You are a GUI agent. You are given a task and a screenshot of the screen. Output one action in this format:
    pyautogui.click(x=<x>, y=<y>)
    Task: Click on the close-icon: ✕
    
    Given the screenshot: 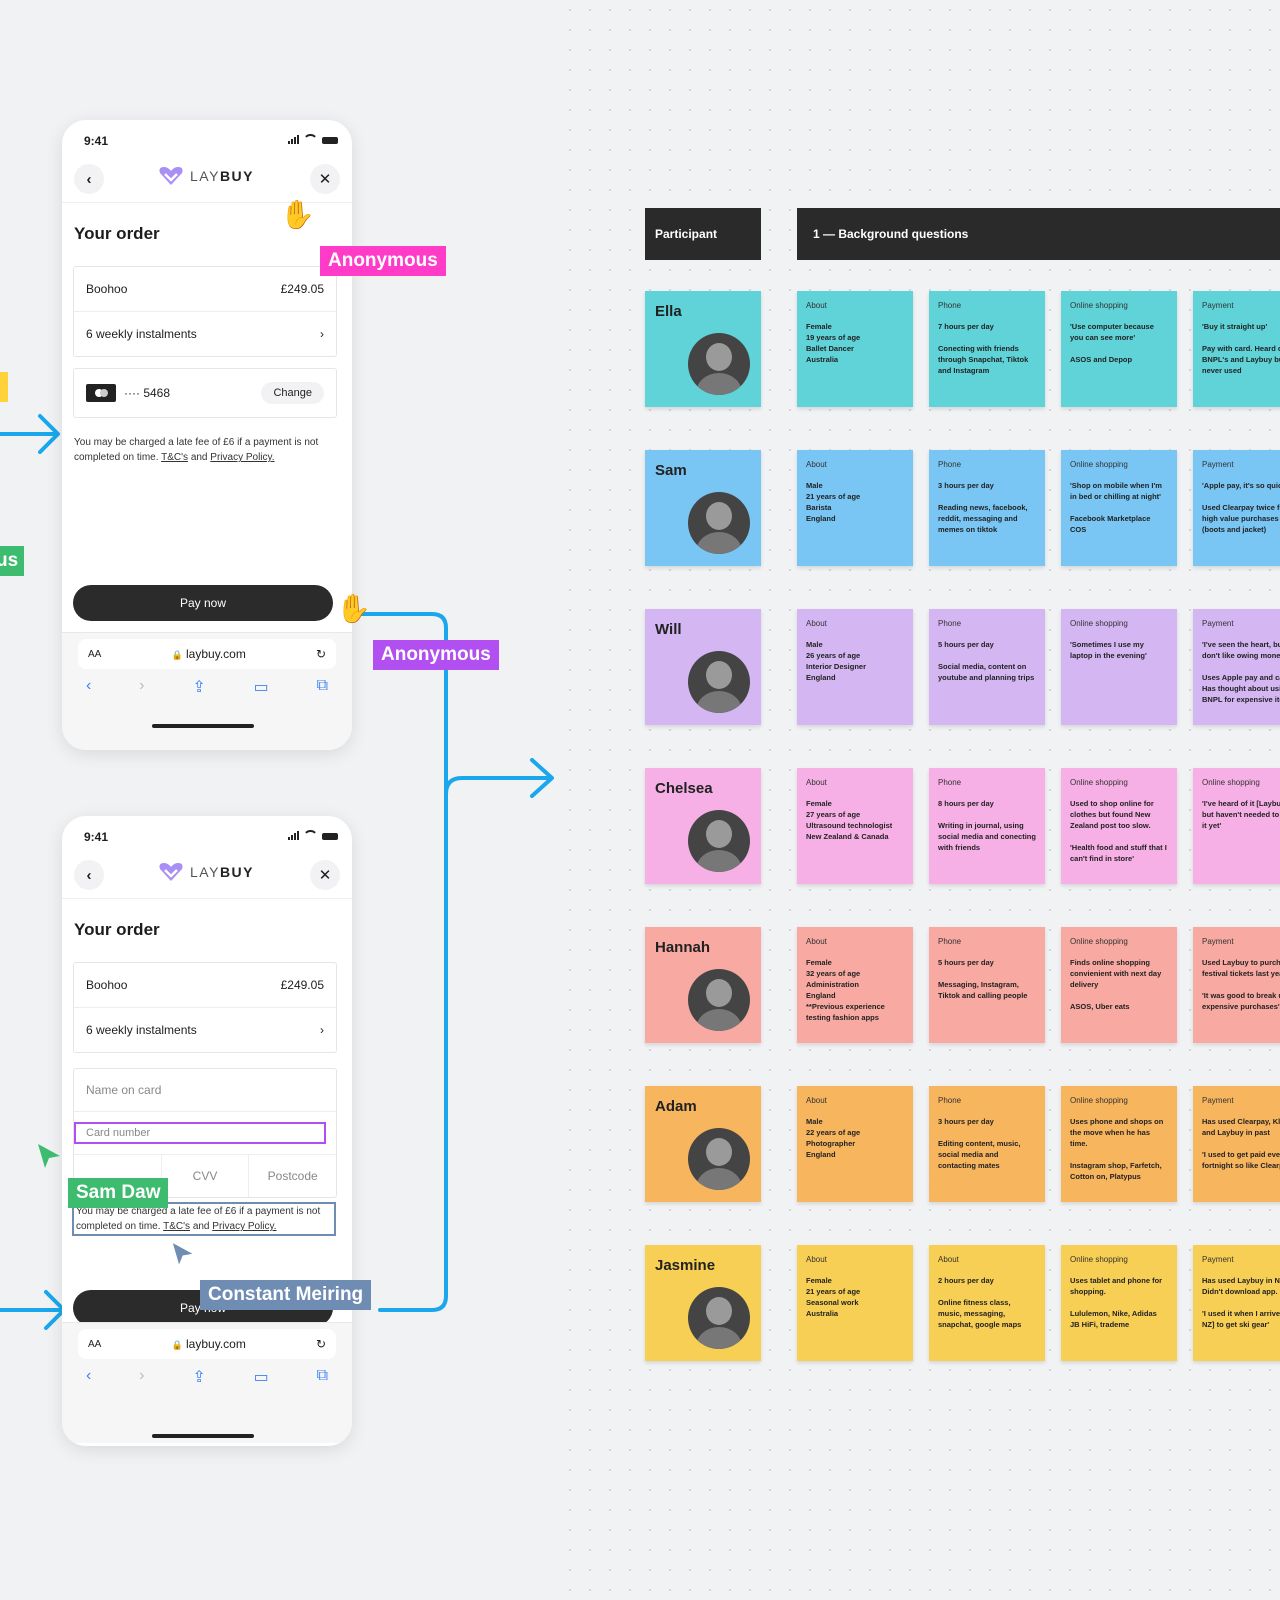 What is the action you would take?
    pyautogui.click(x=325, y=179)
    